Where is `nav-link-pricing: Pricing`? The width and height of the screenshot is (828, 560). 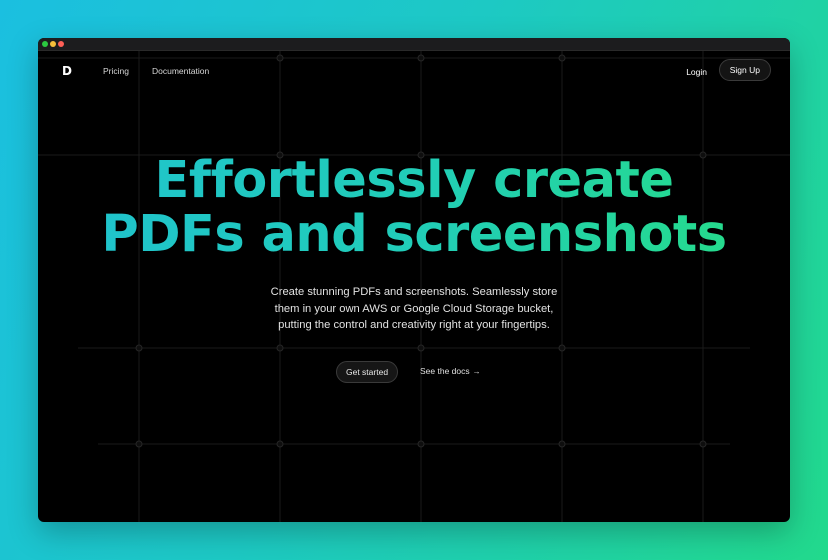 nav-link-pricing: Pricing is located at coordinates (116, 71).